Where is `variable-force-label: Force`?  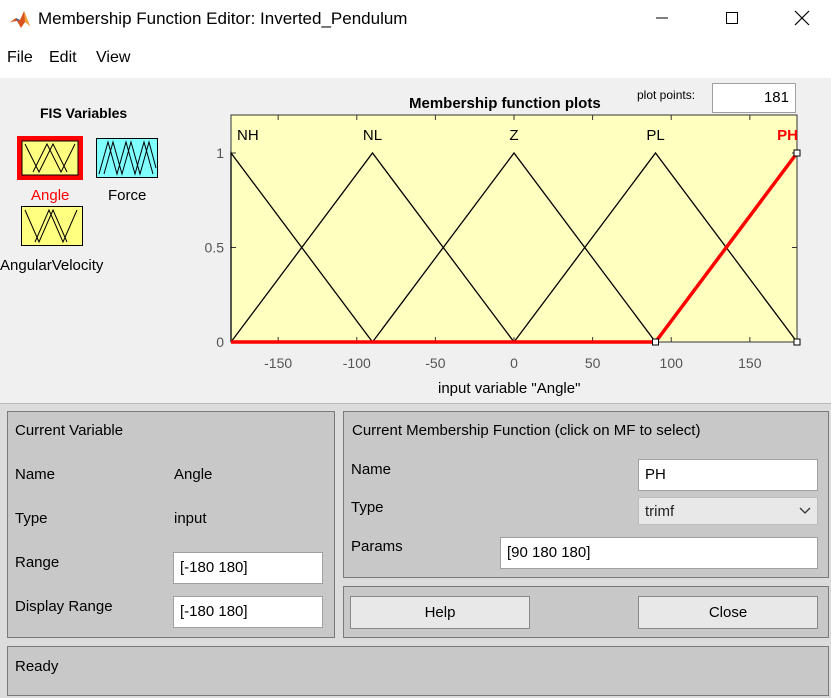 variable-force-label: Force is located at coordinates (127, 196).